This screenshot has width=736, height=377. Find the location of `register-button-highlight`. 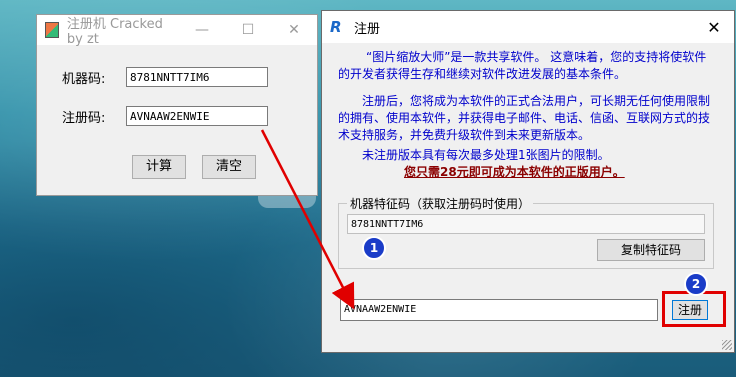

register-button-highlight is located at coordinates (694, 309).